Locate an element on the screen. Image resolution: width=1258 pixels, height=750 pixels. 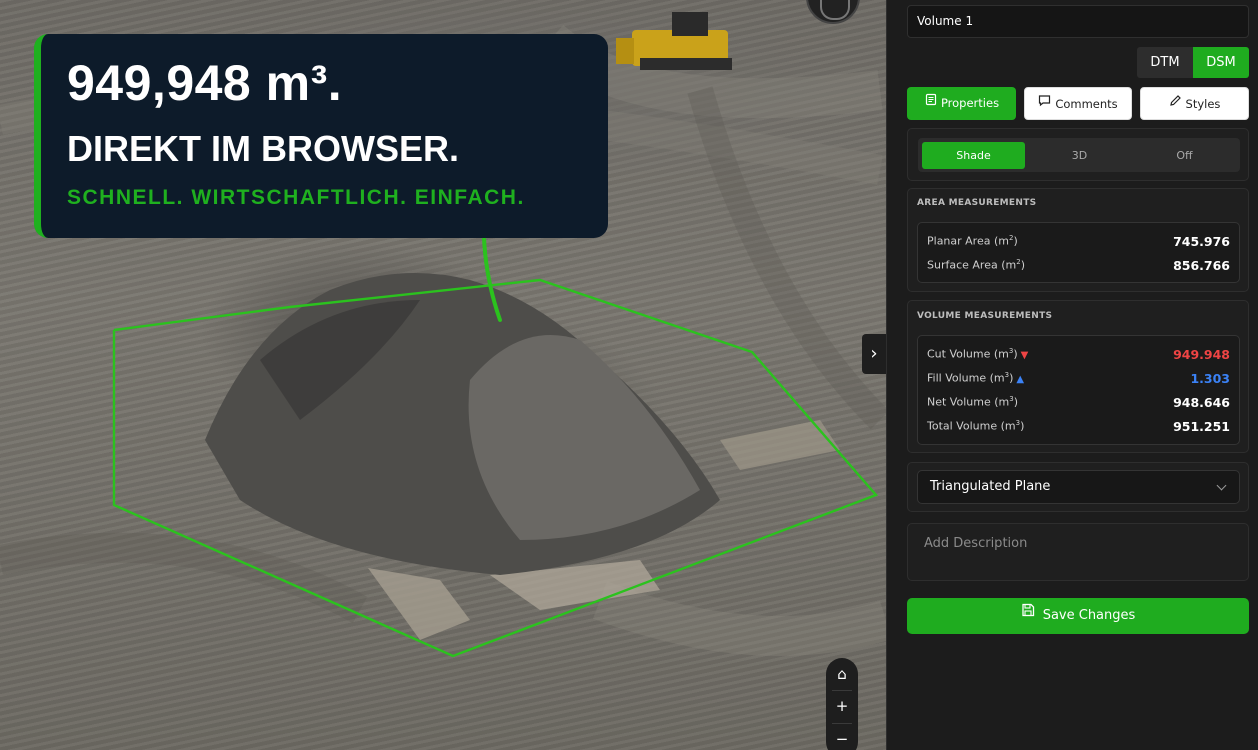
planar-area-label: Planar Area (m2) is located at coordinates (972, 241).